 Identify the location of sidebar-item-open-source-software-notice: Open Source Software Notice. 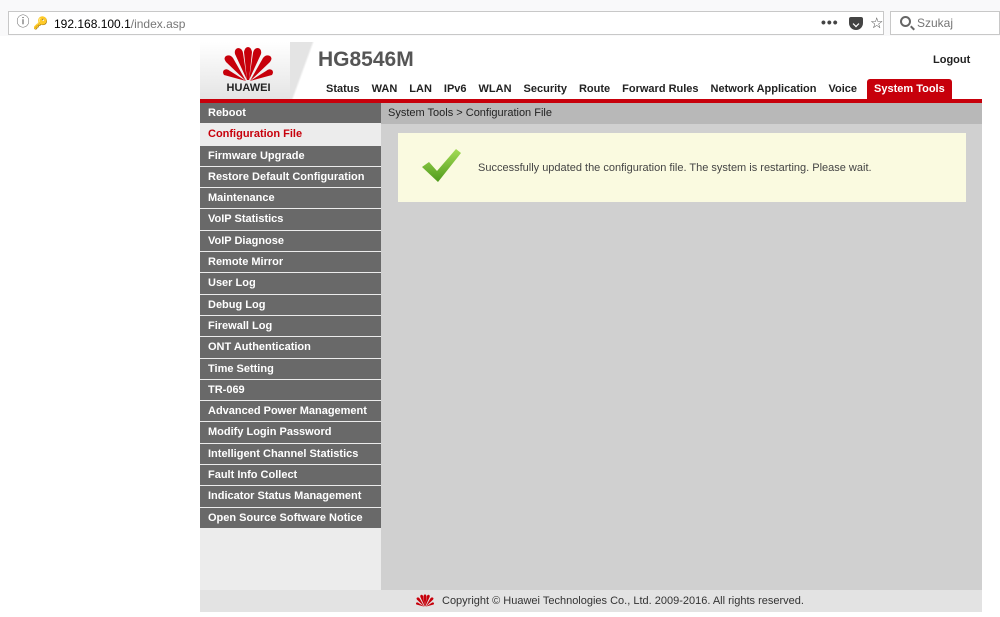
(290, 518).